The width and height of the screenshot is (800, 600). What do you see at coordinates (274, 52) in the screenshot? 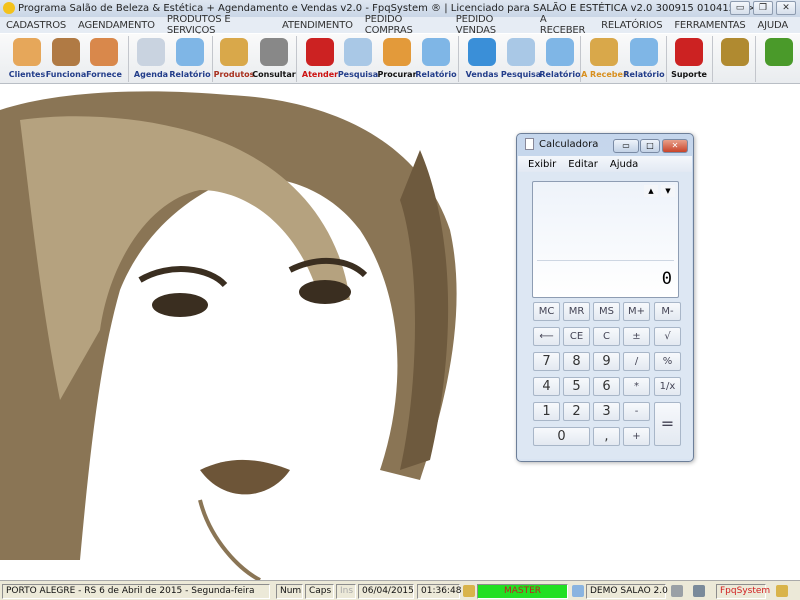
I see `barcode-icon` at bounding box center [274, 52].